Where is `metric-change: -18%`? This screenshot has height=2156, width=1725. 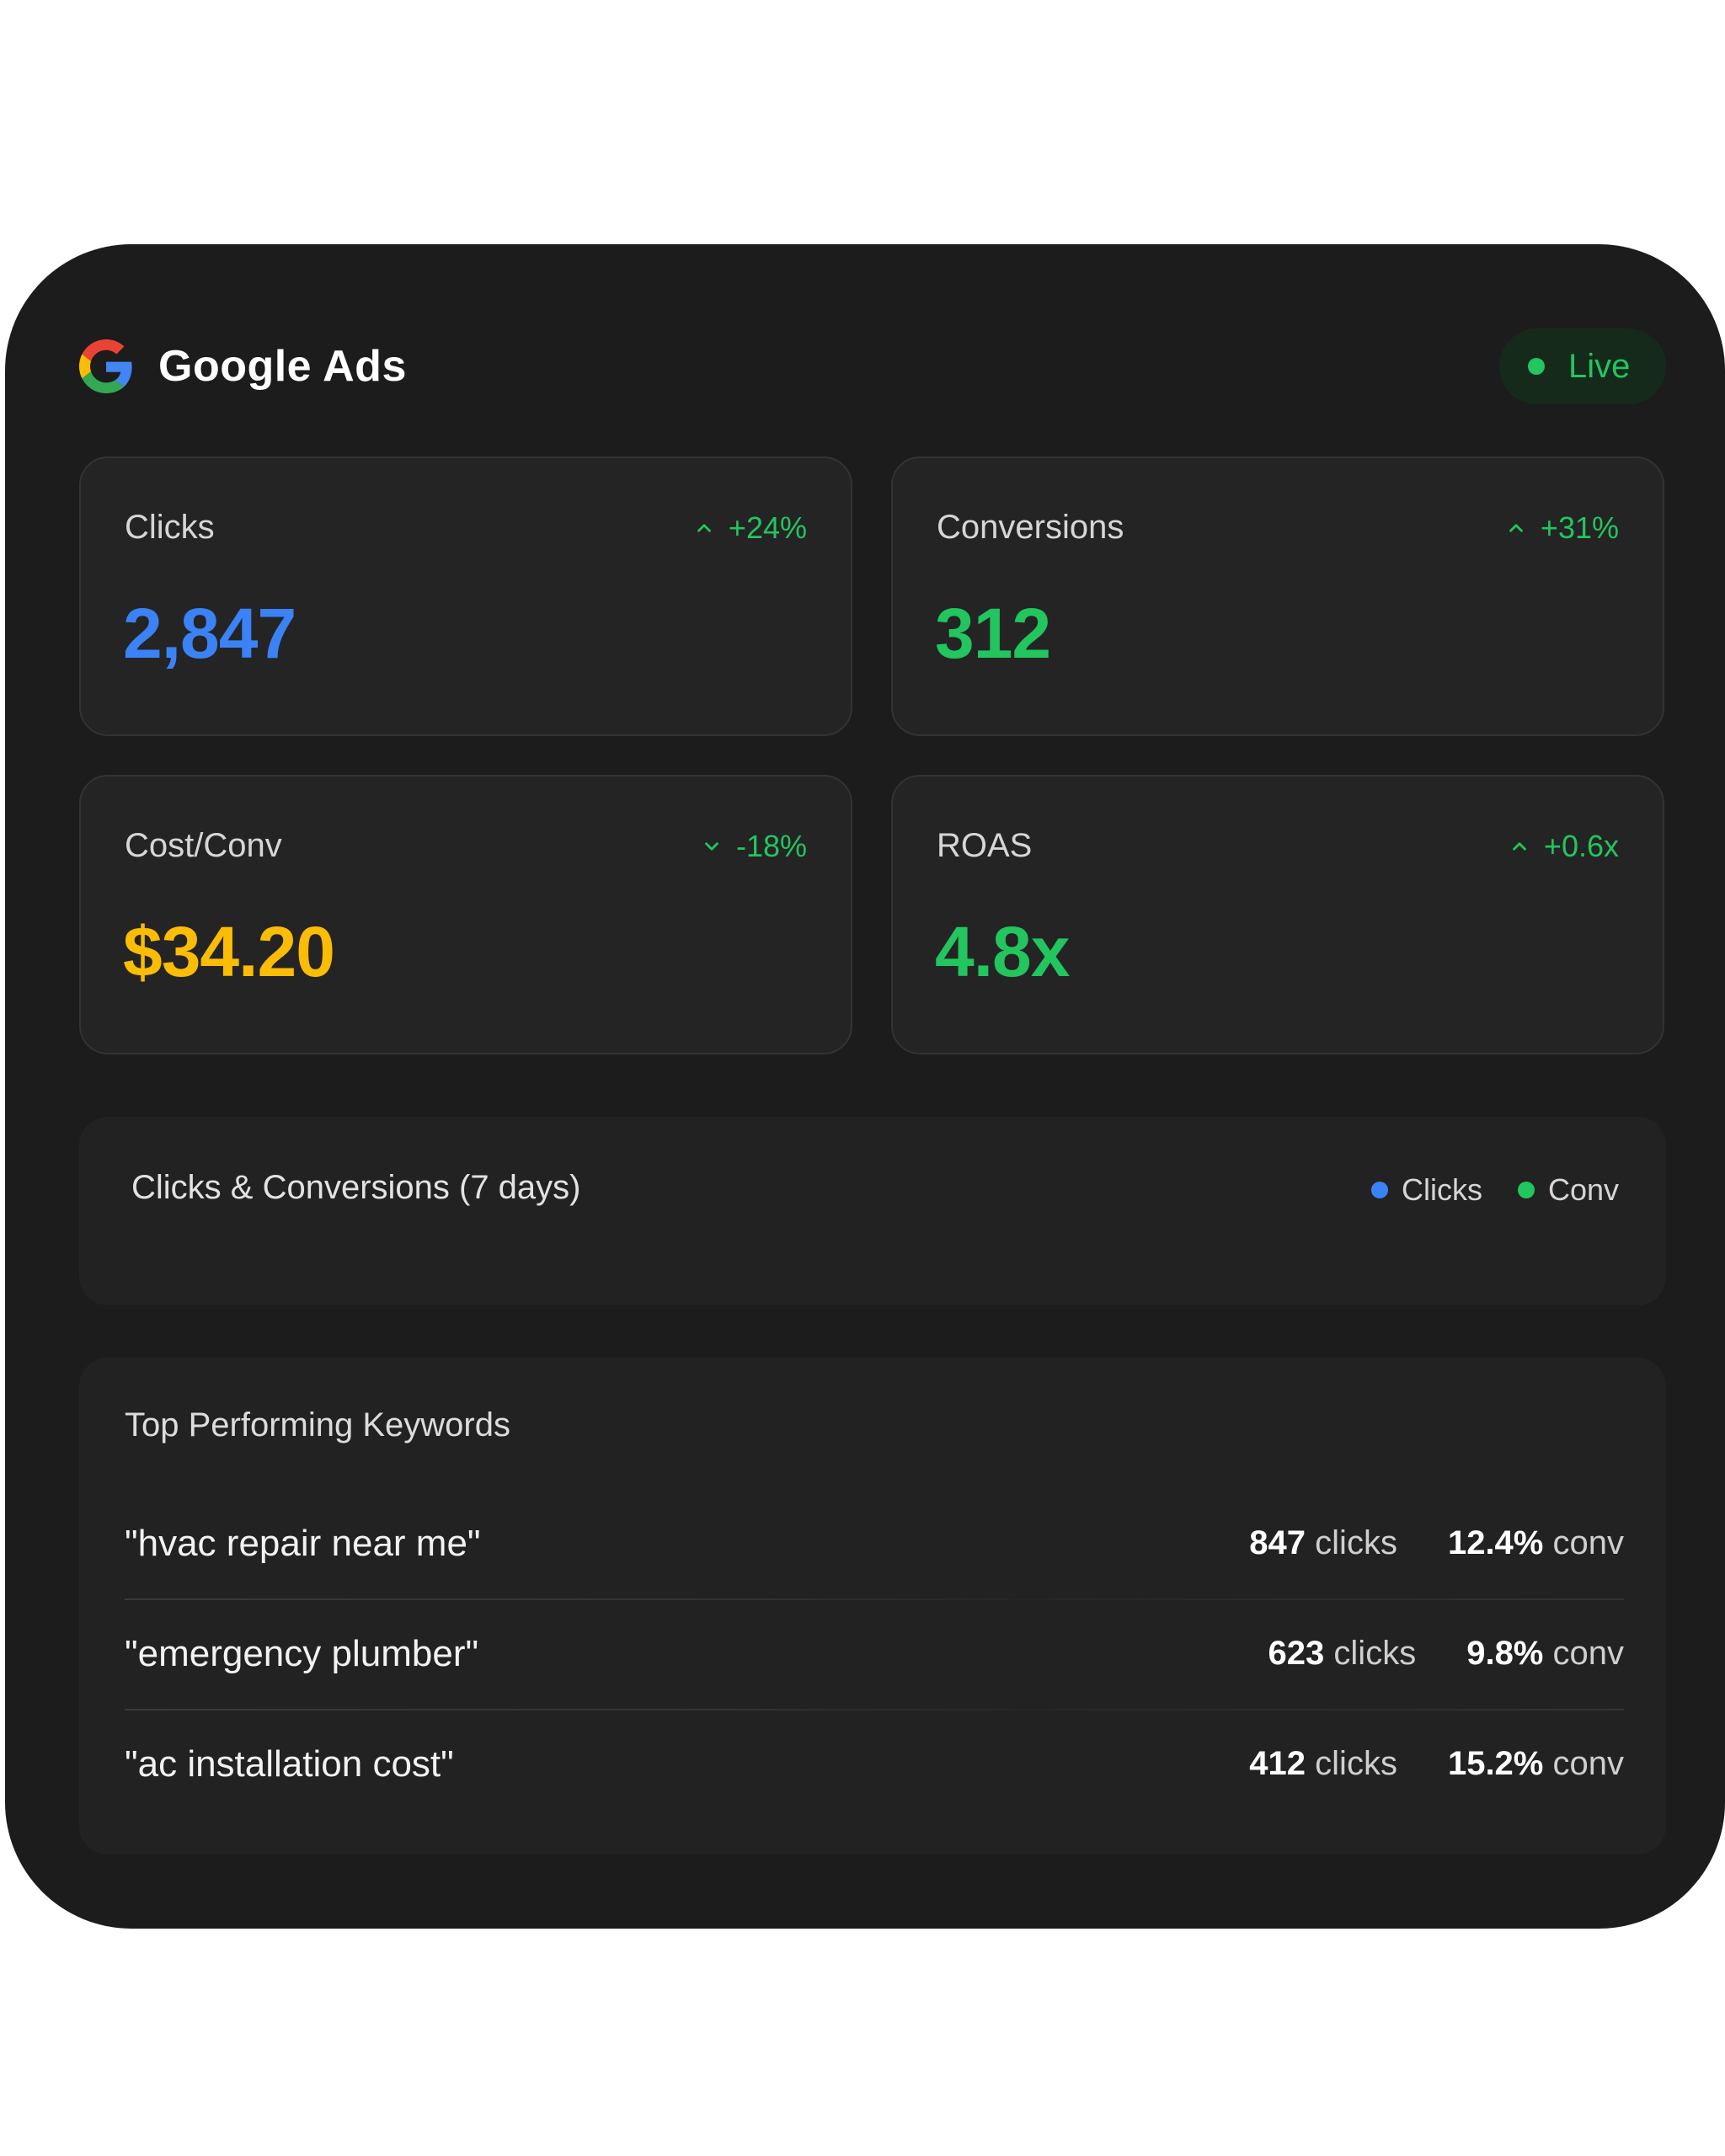 metric-change: -18% is located at coordinates (754, 846).